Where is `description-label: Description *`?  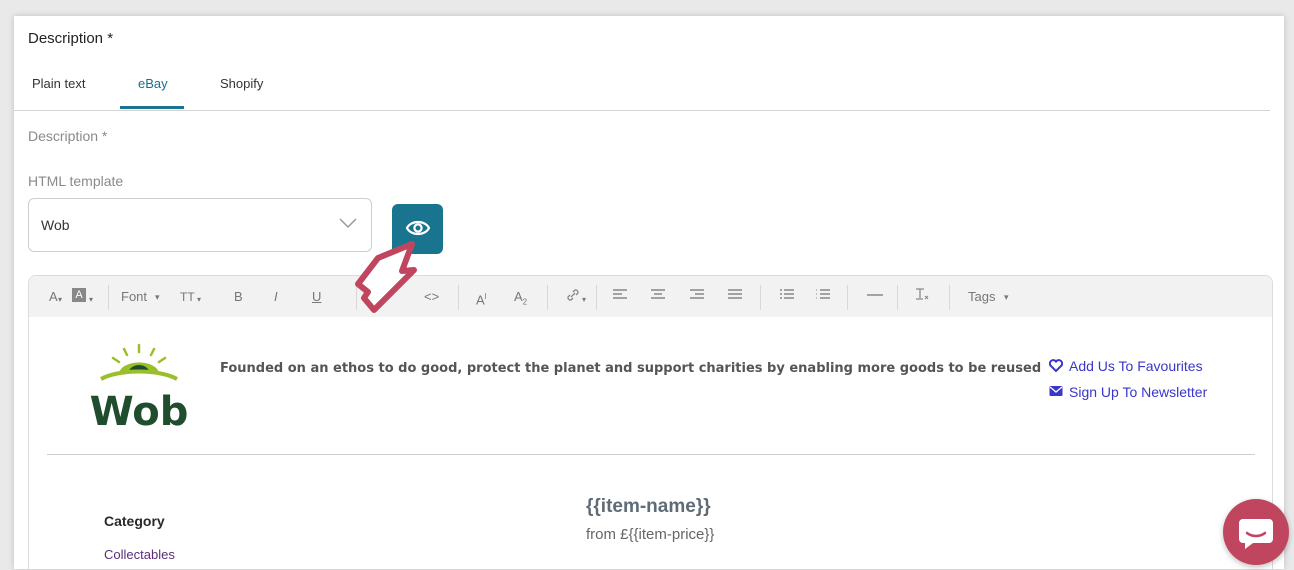 description-label: Description * is located at coordinates (68, 136).